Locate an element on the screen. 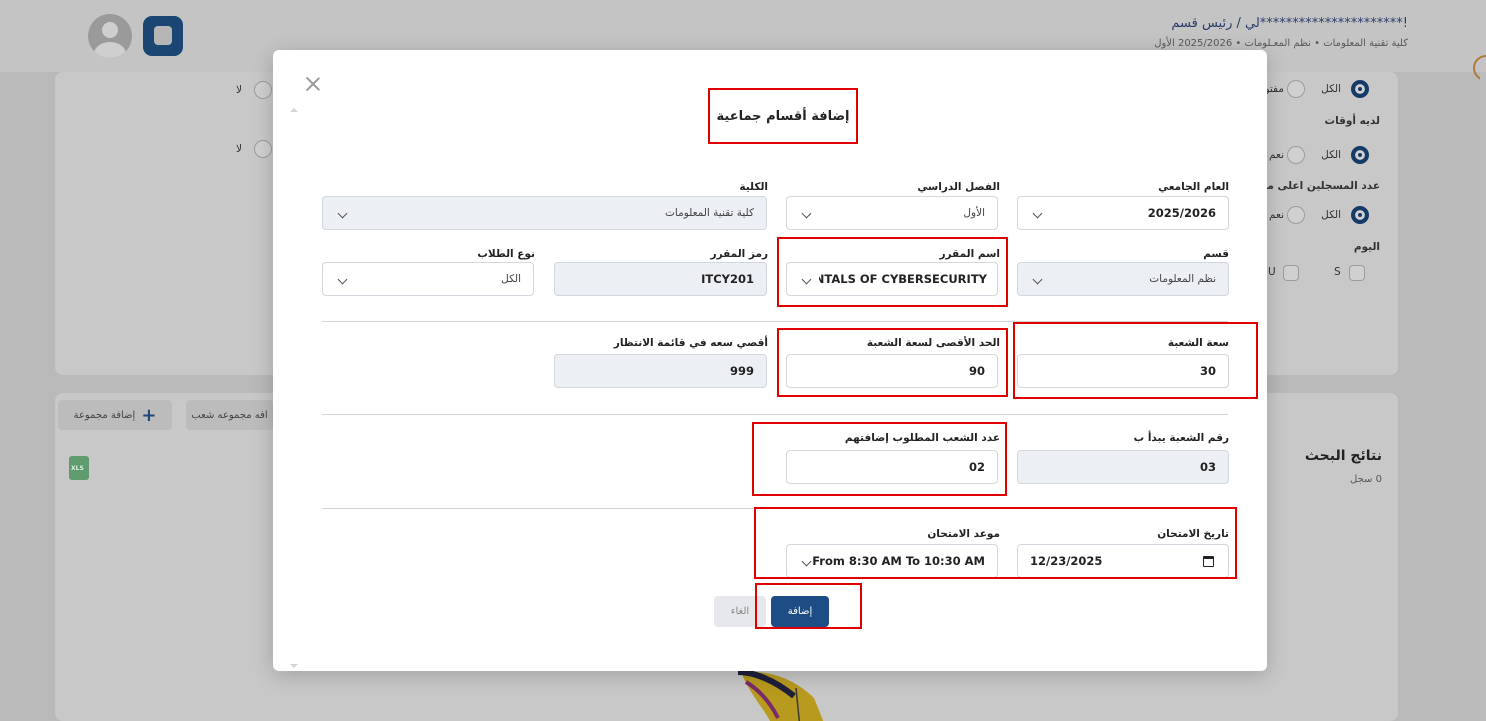  day-label: اليوم is located at coordinates (1366, 247).